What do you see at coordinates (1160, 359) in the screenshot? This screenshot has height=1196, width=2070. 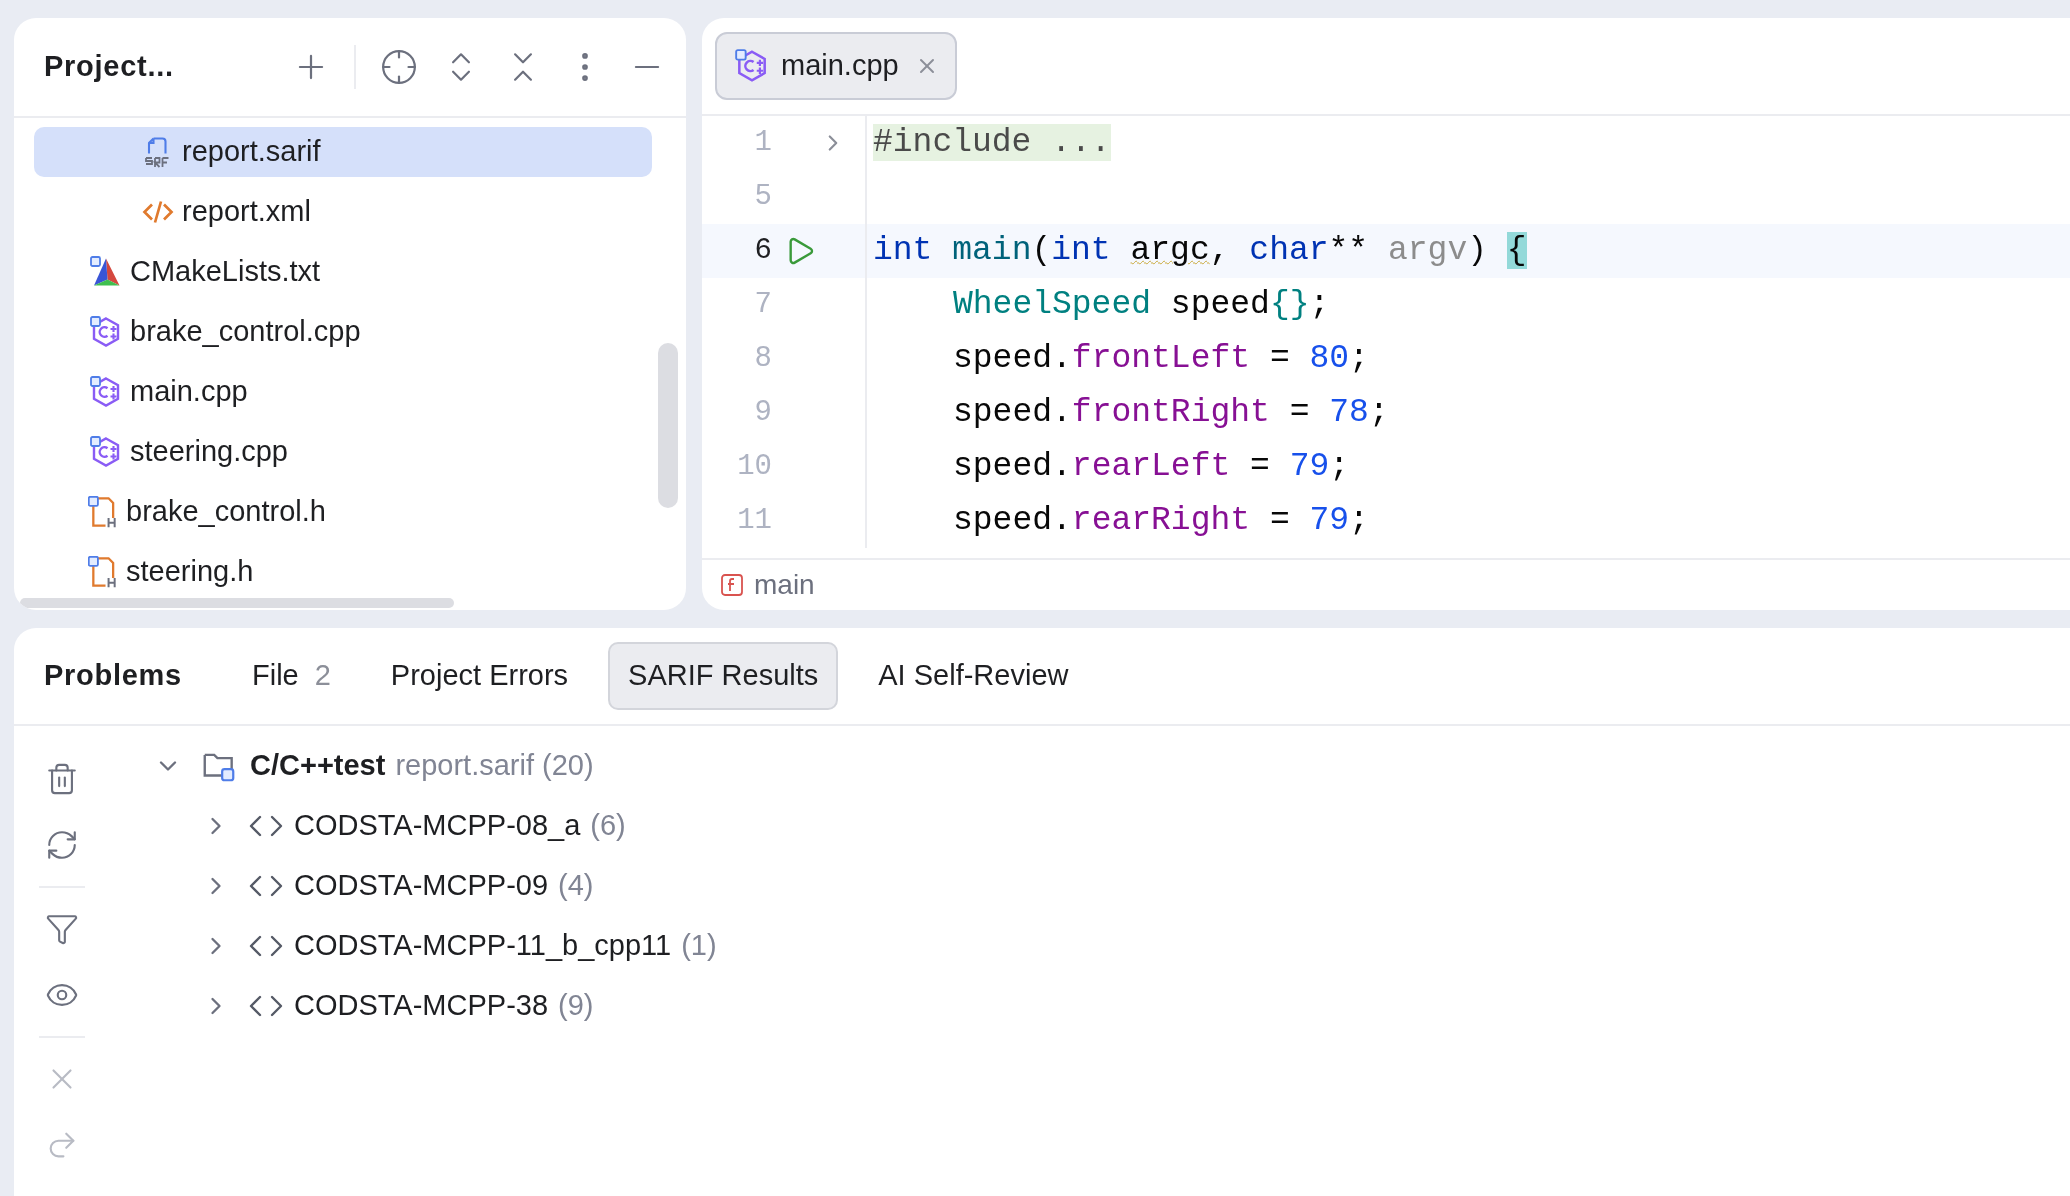 I see `code-text: speed.frontLeft = 80;` at bounding box center [1160, 359].